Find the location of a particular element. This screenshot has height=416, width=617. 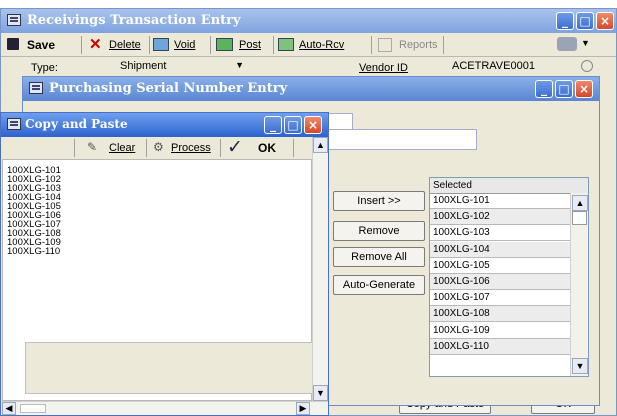

post-button: Post is located at coordinates (250, 45).